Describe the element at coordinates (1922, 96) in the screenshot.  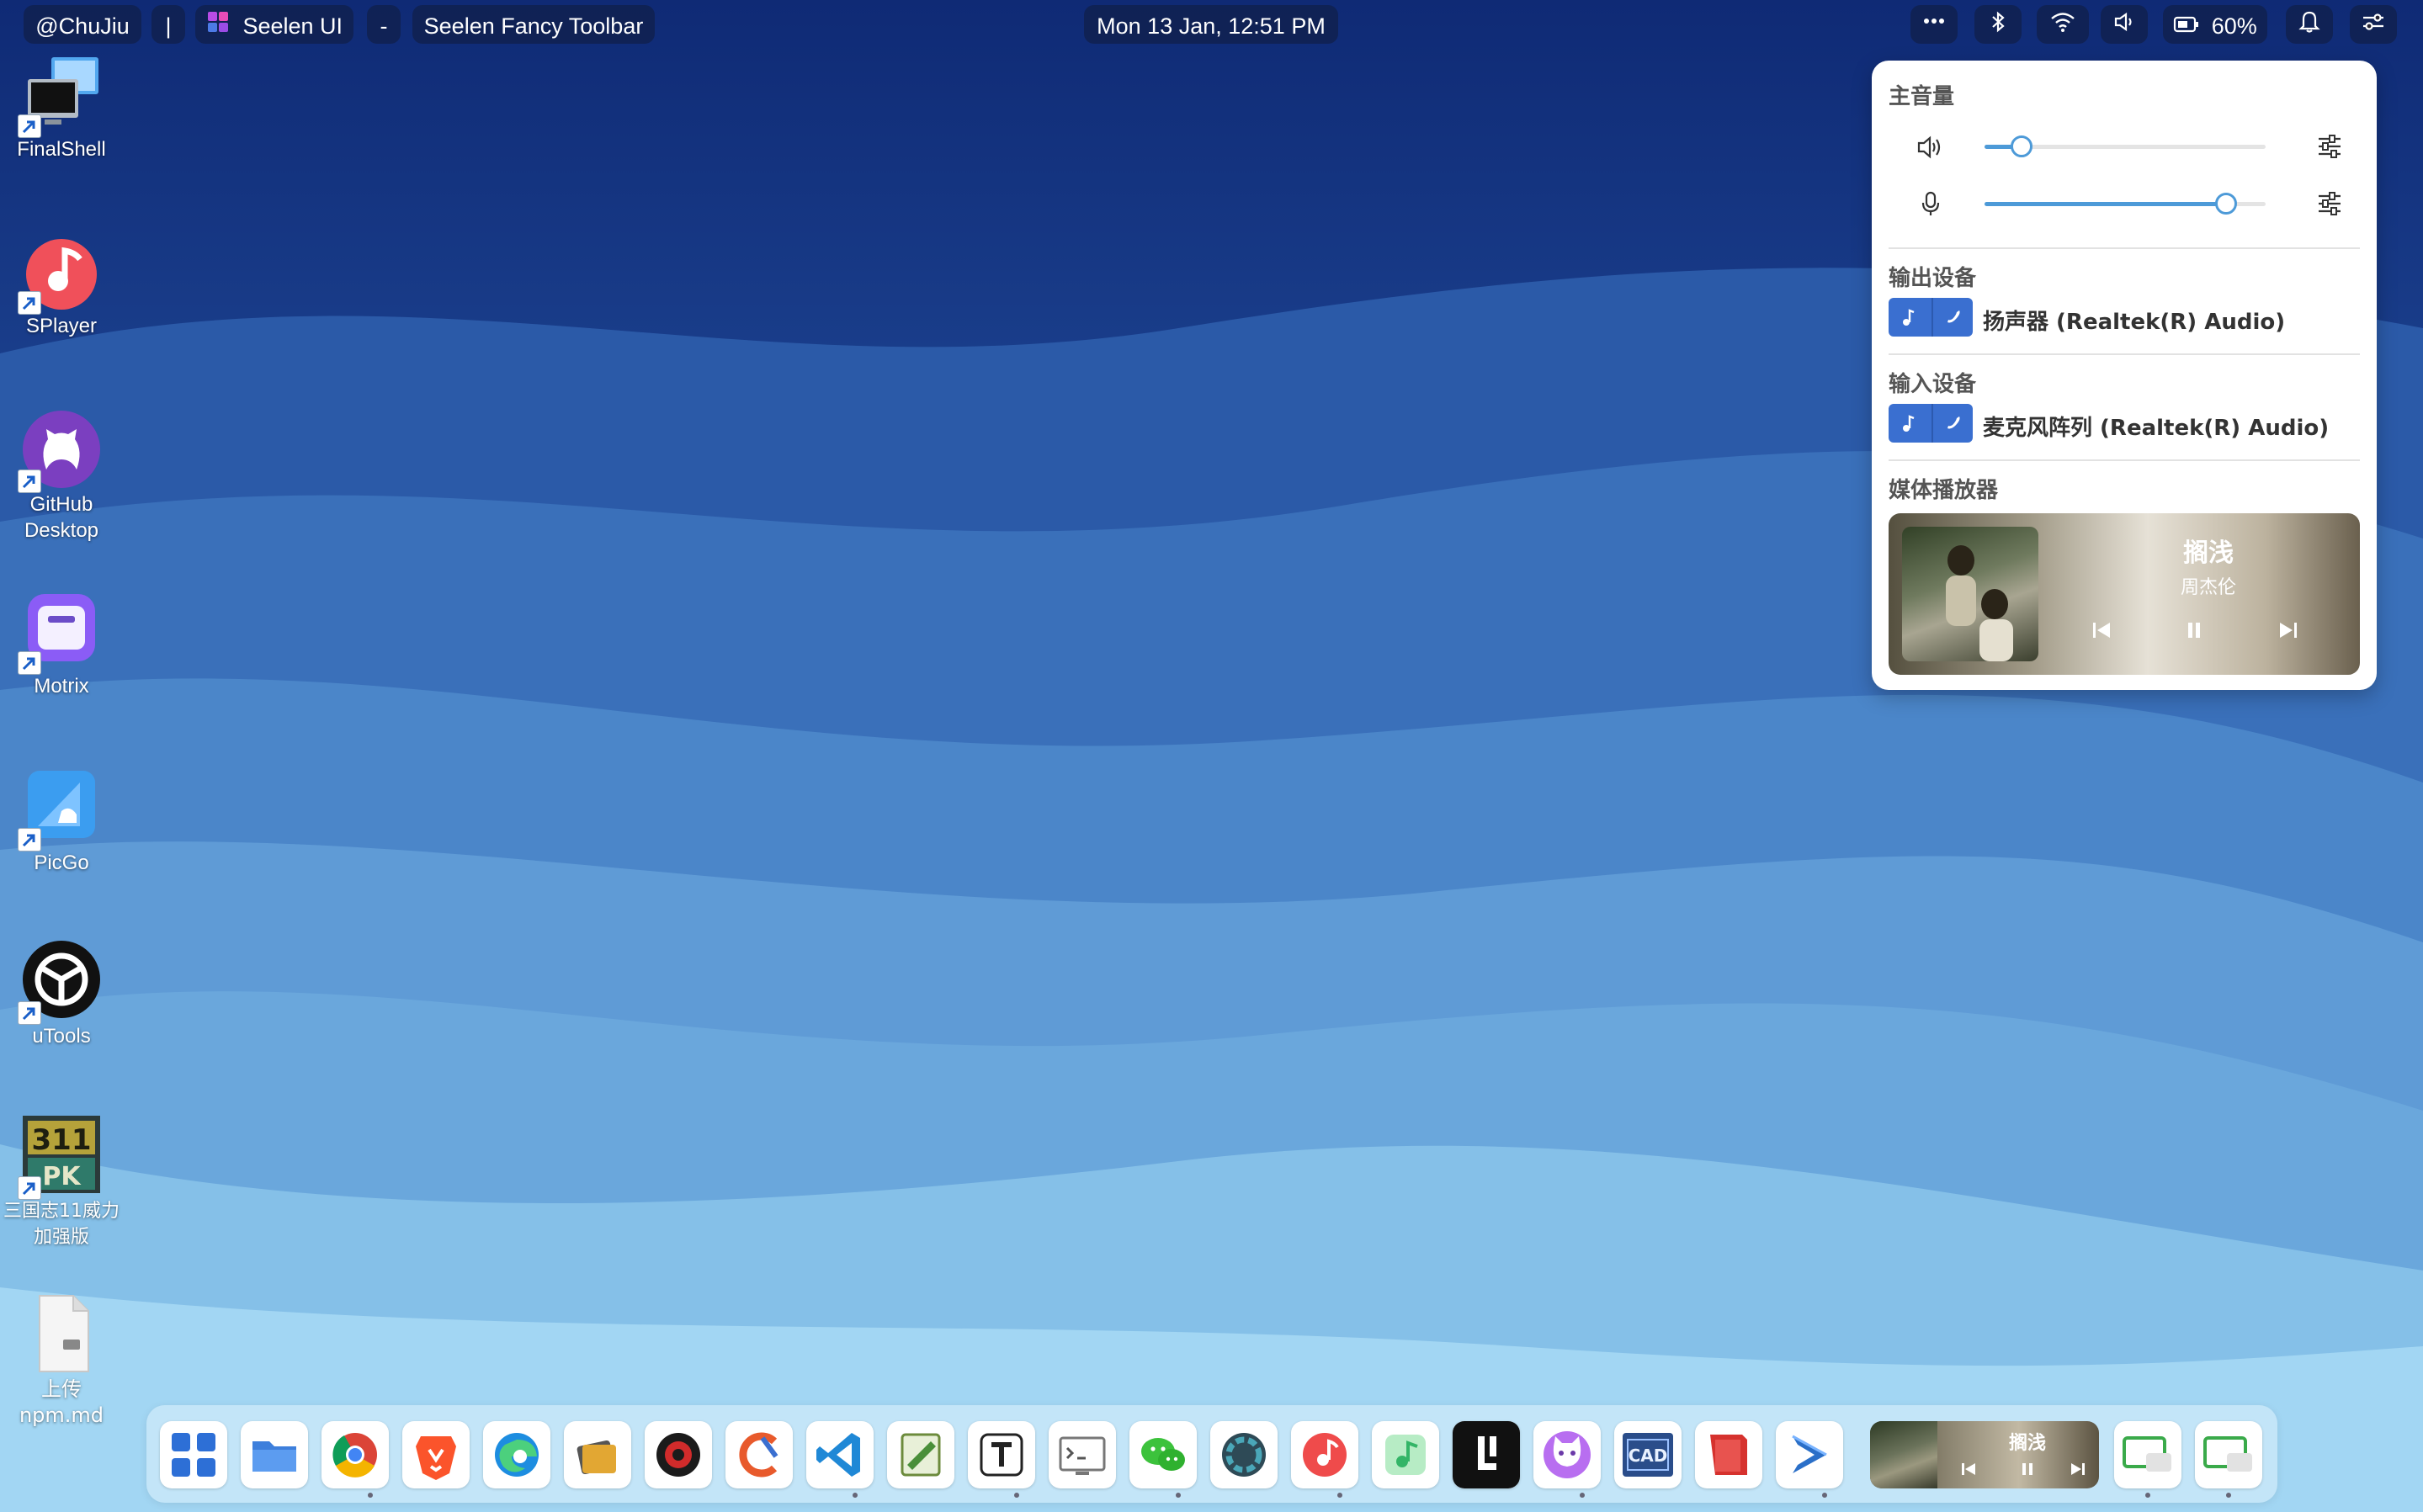
I see `master-volume-title: 主音量` at that location.